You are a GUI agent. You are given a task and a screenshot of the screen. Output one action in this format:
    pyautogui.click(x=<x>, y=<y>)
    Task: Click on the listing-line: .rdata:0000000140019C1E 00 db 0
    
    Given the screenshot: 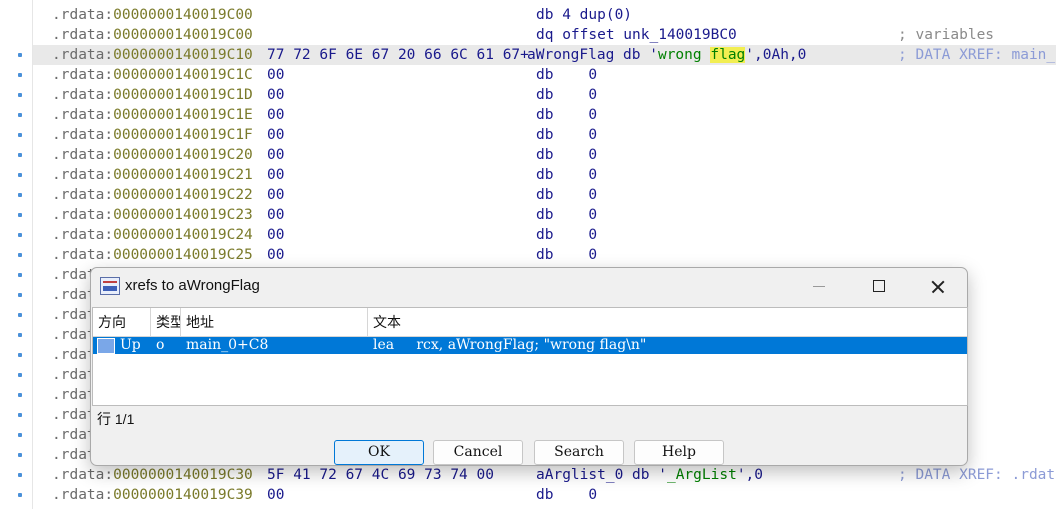 What is the action you would take?
    pyautogui.click(x=544, y=115)
    